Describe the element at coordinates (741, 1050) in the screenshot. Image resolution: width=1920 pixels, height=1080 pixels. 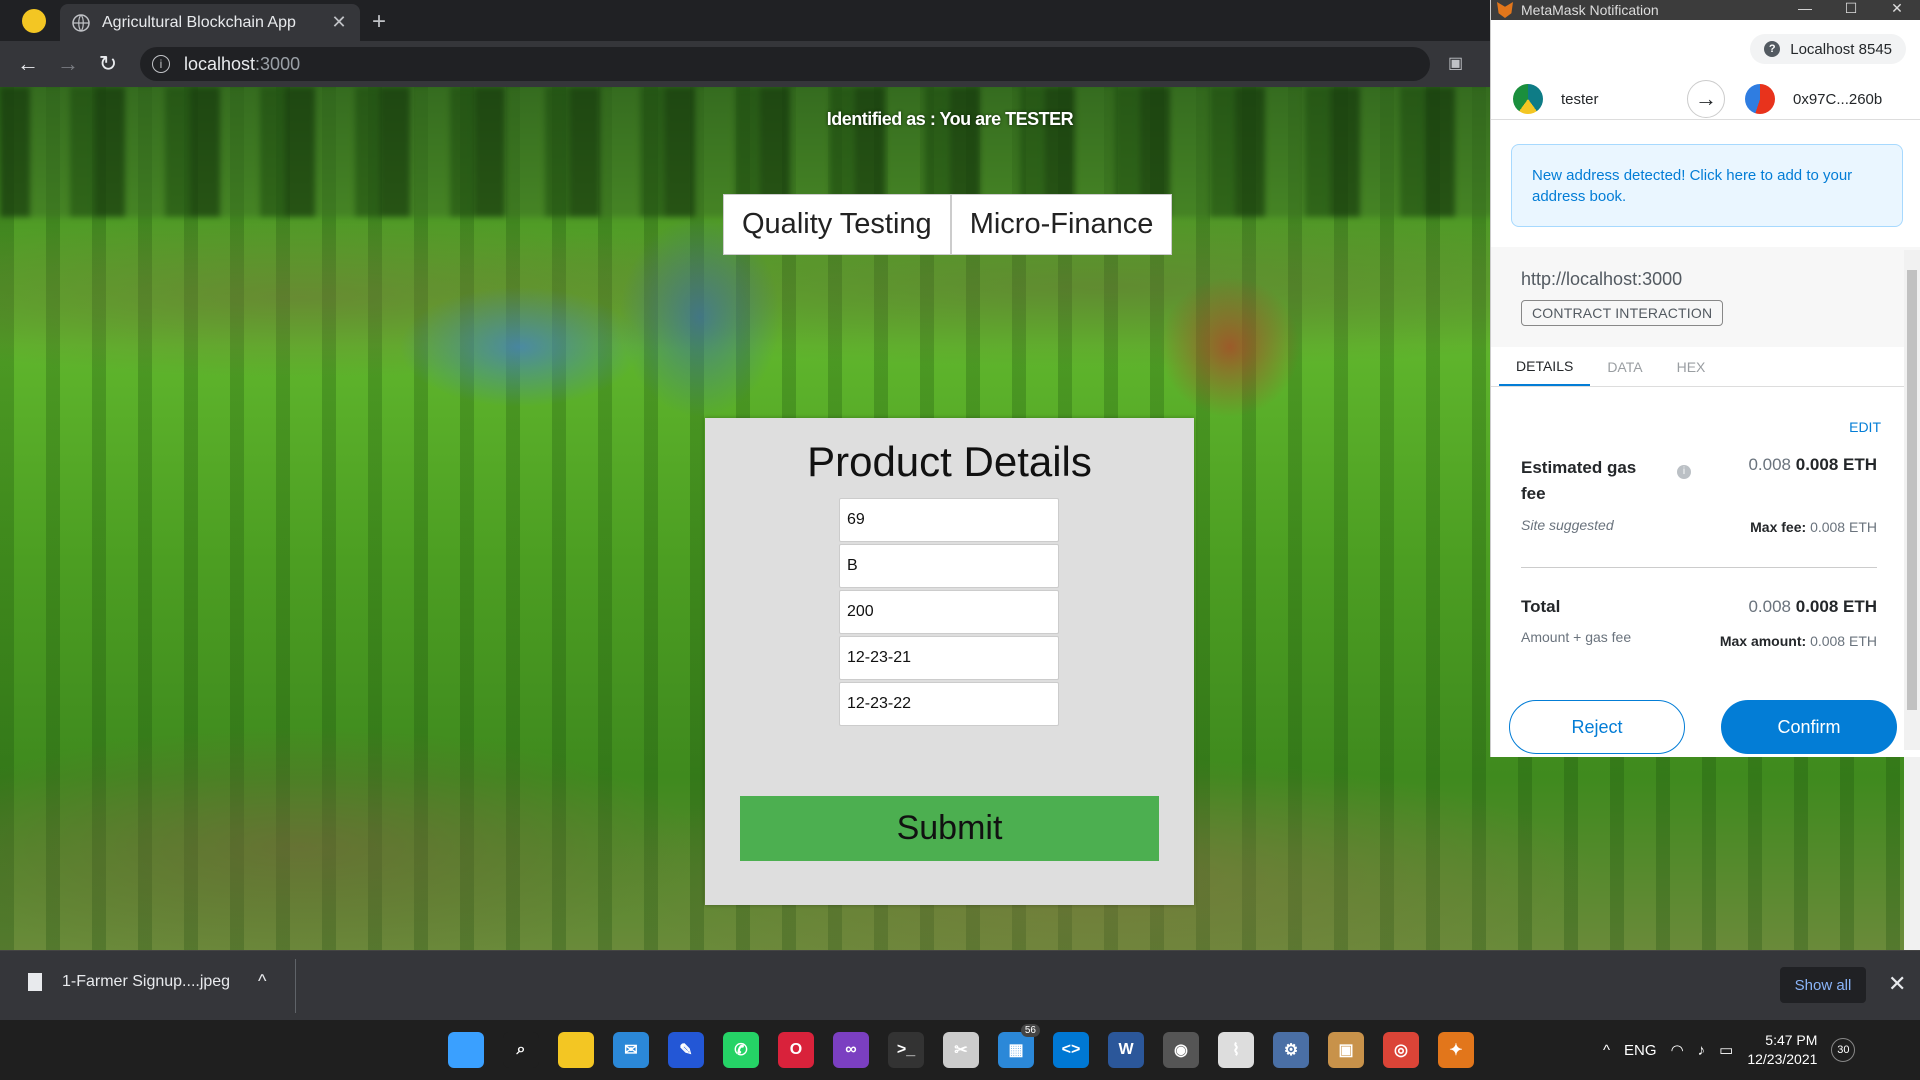
I see `whatsapp-icon: ✆` at that location.